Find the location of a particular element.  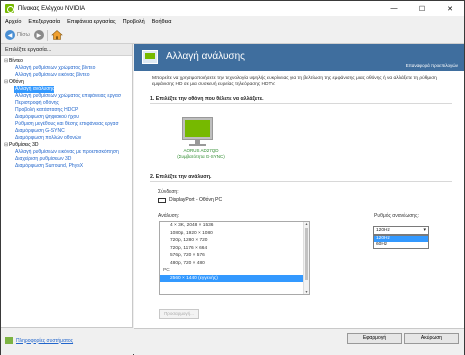

tree-category: ⊟Βίντεο is located at coordinates (66, 61).